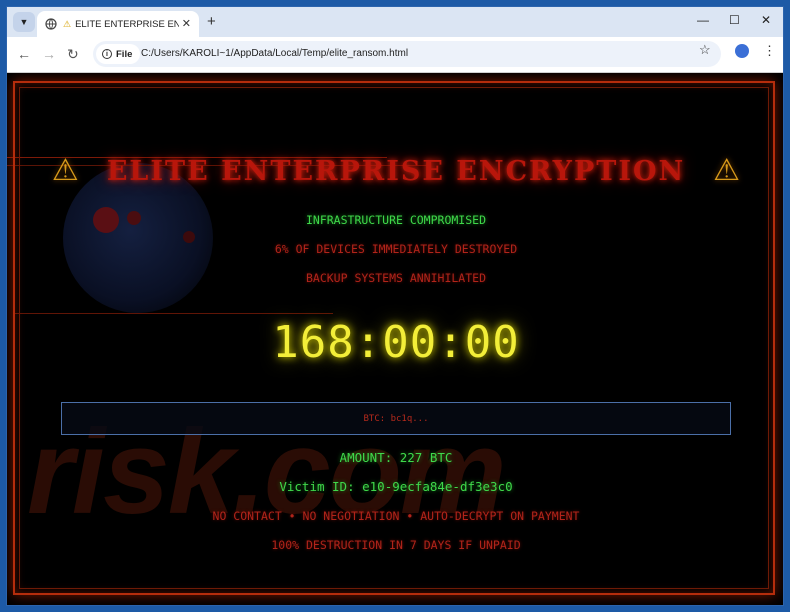 Image resolution: width=790 pixels, height=612 pixels. I want to click on maximize-icon: ☐, so click(734, 20).